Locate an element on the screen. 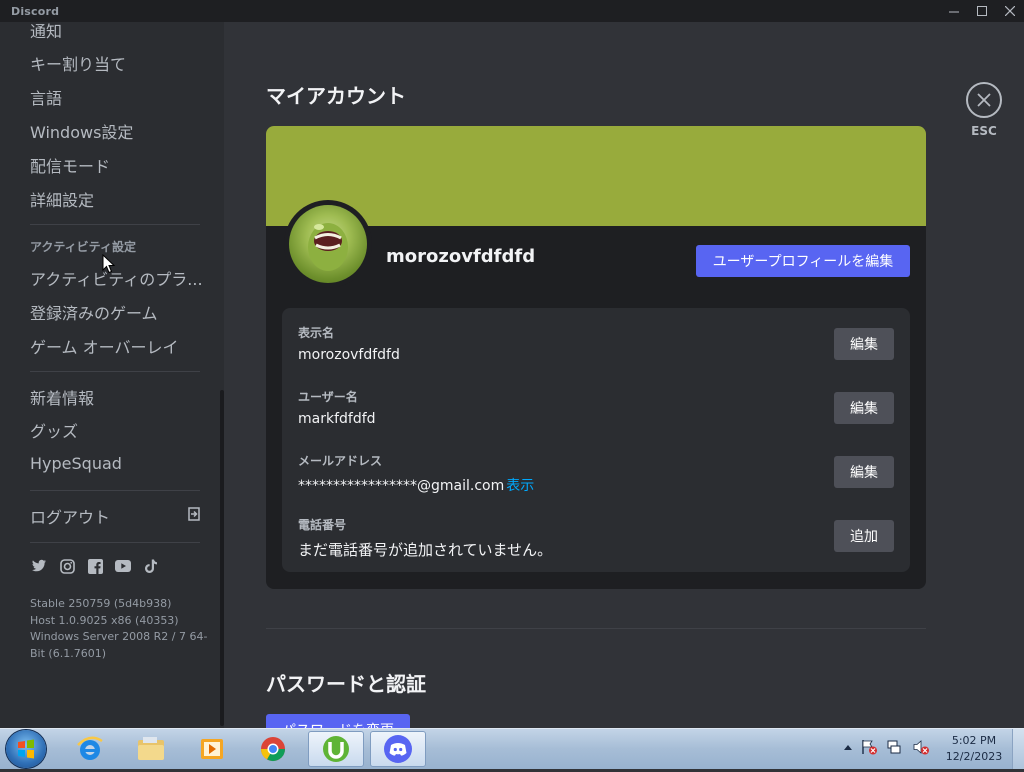 This screenshot has height=772, width=1024. sidebar-item-language: 言語 is located at coordinates (46, 97).